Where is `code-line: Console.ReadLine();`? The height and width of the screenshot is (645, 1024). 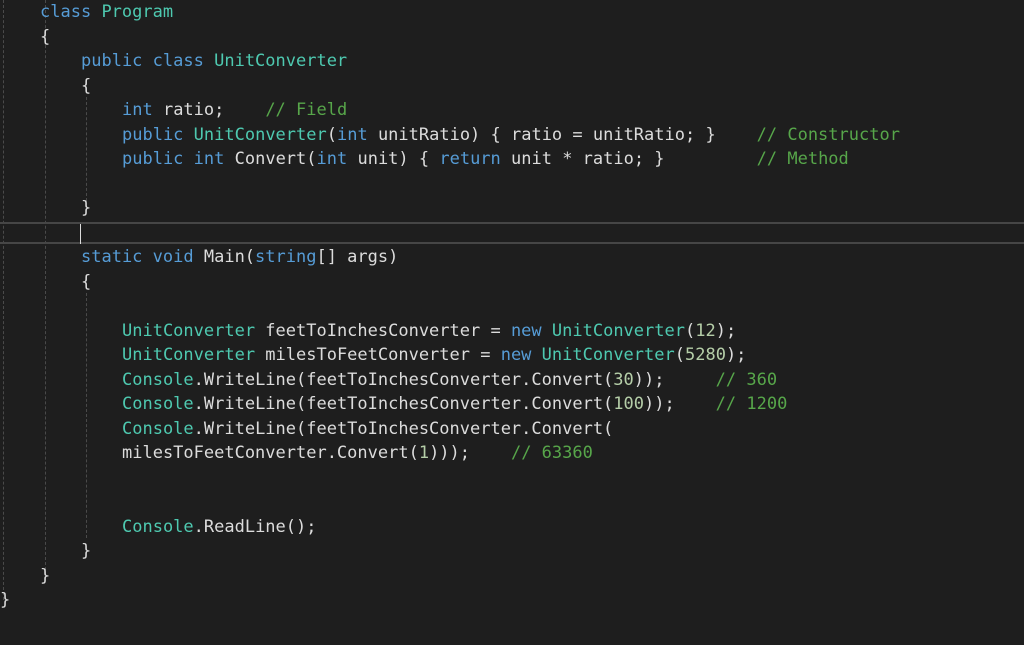 code-line: Console.ReadLine(); is located at coordinates (512, 527).